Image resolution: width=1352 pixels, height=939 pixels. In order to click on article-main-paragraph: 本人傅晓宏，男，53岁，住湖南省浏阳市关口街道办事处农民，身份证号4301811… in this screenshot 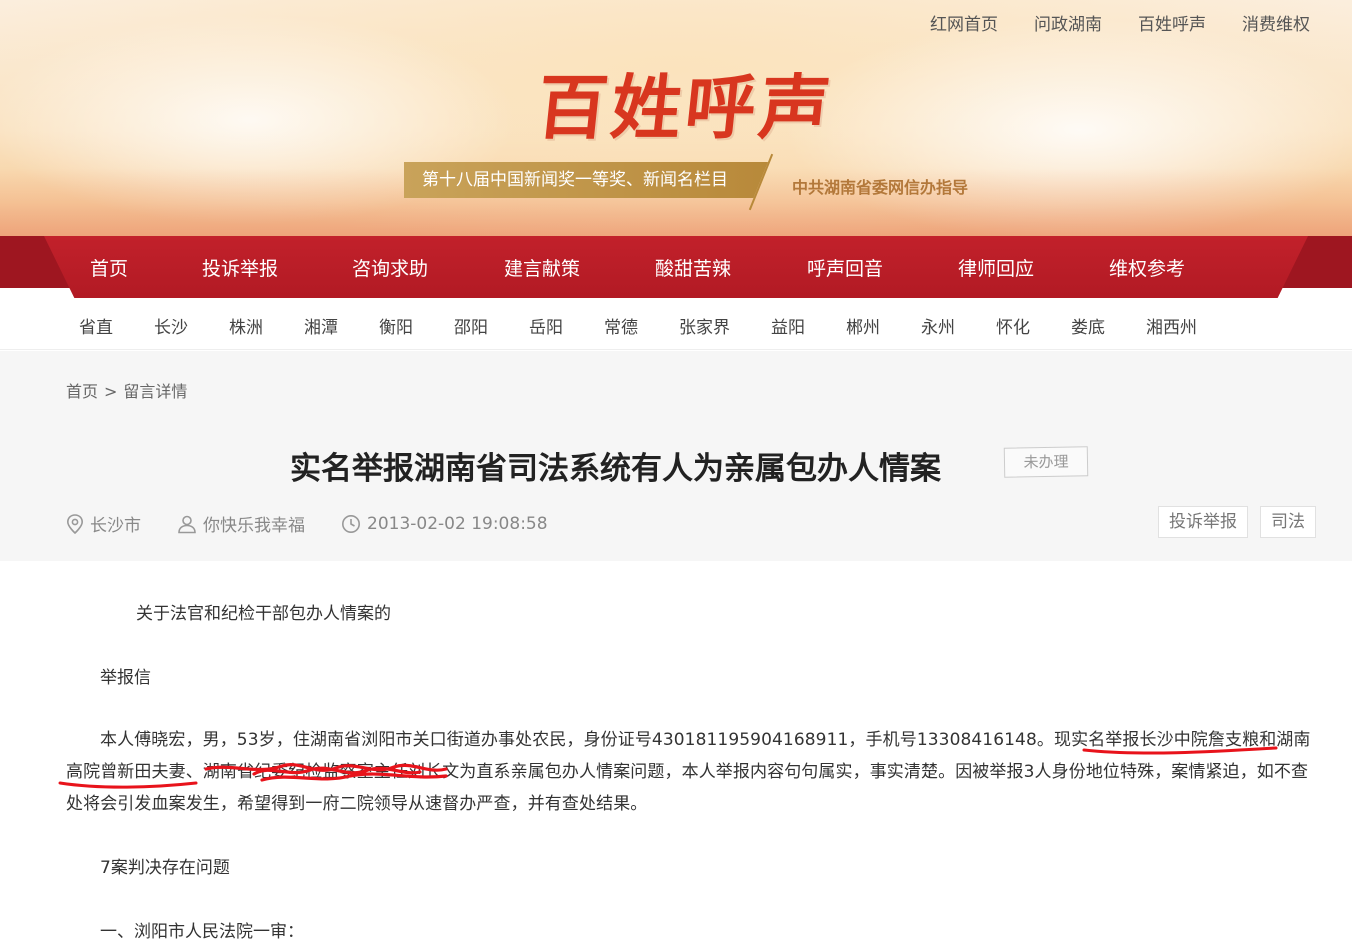, I will do `click(688, 772)`.